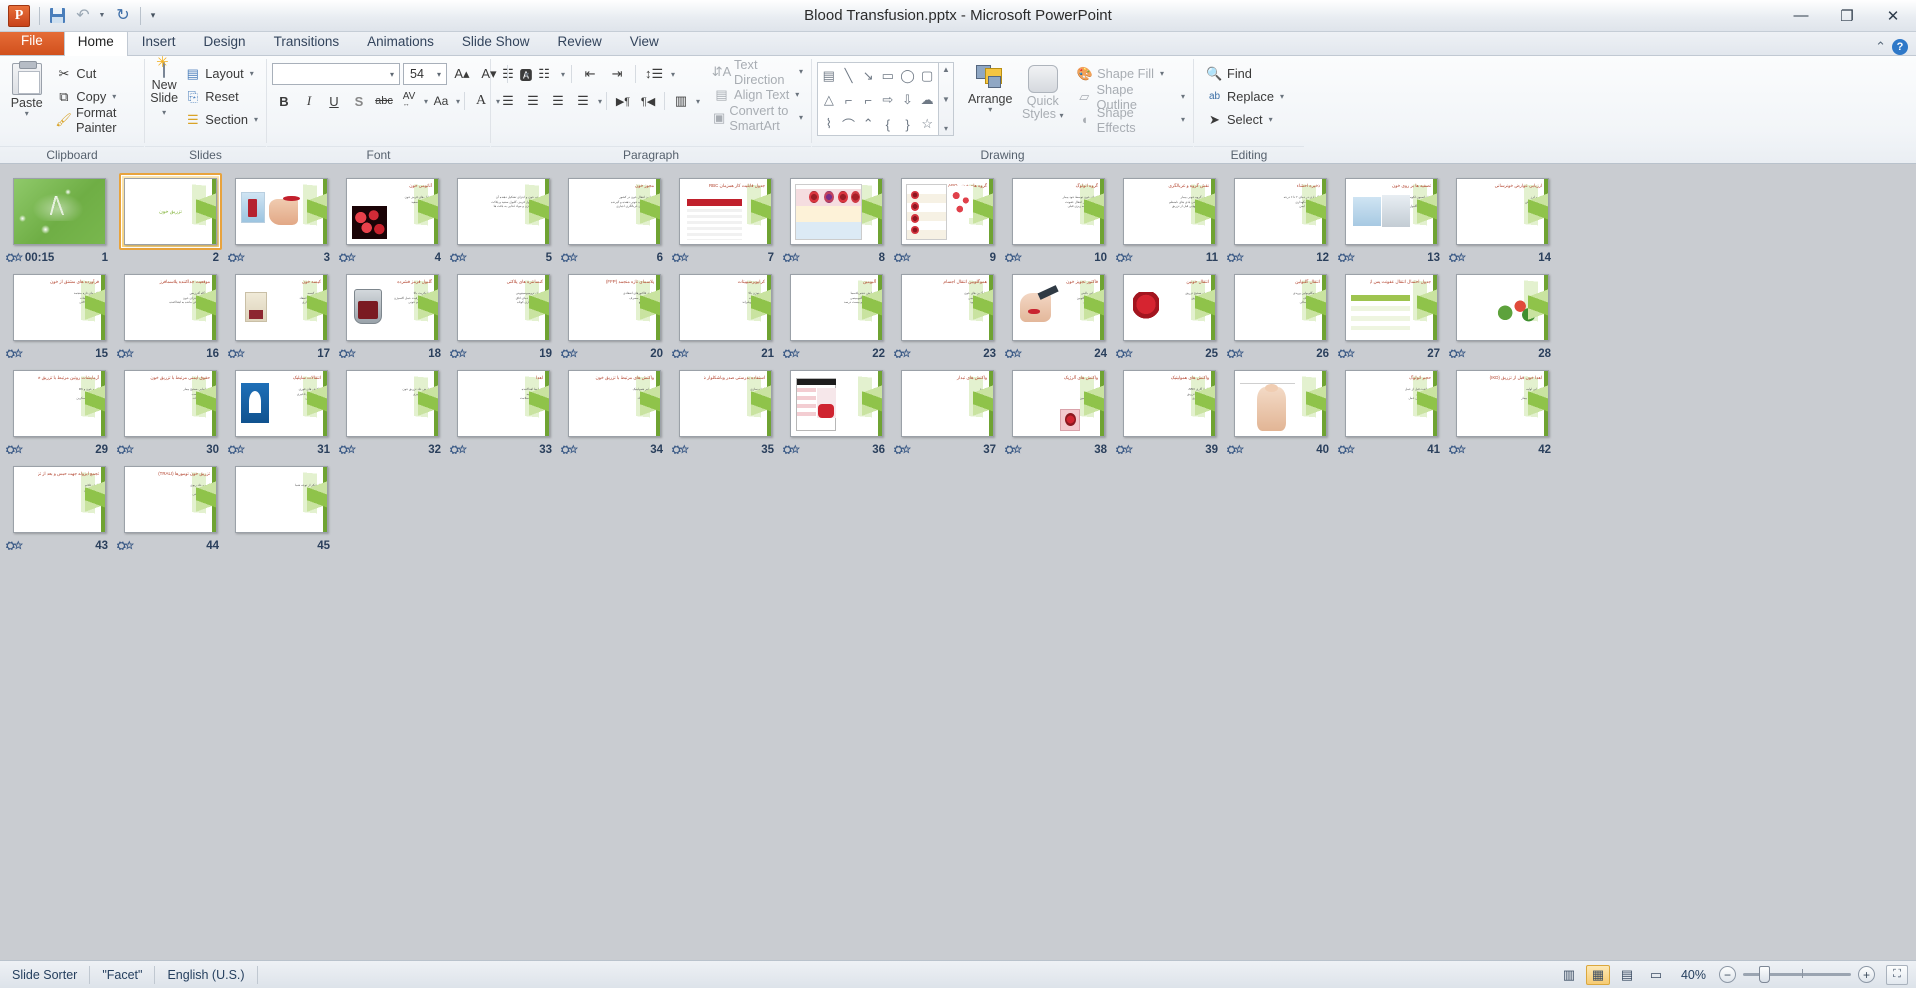  Describe the element at coordinates (927, 100) in the screenshot. I see `shape-cell-11: ☁` at that location.